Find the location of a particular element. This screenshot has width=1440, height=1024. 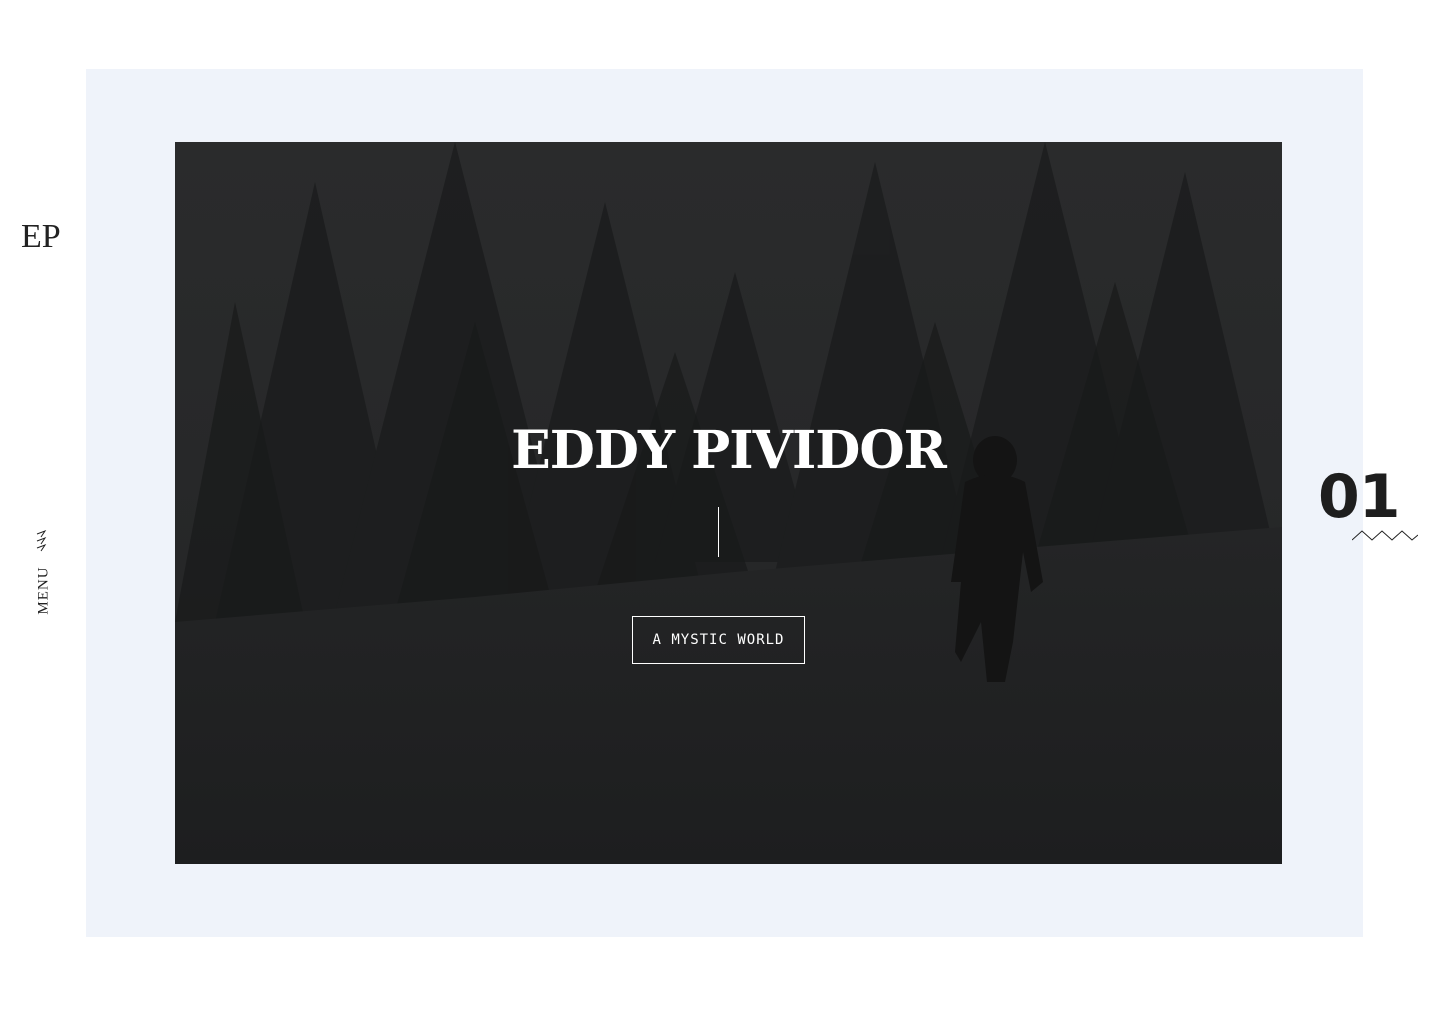

zigzag-icon is located at coordinates (41, 540).